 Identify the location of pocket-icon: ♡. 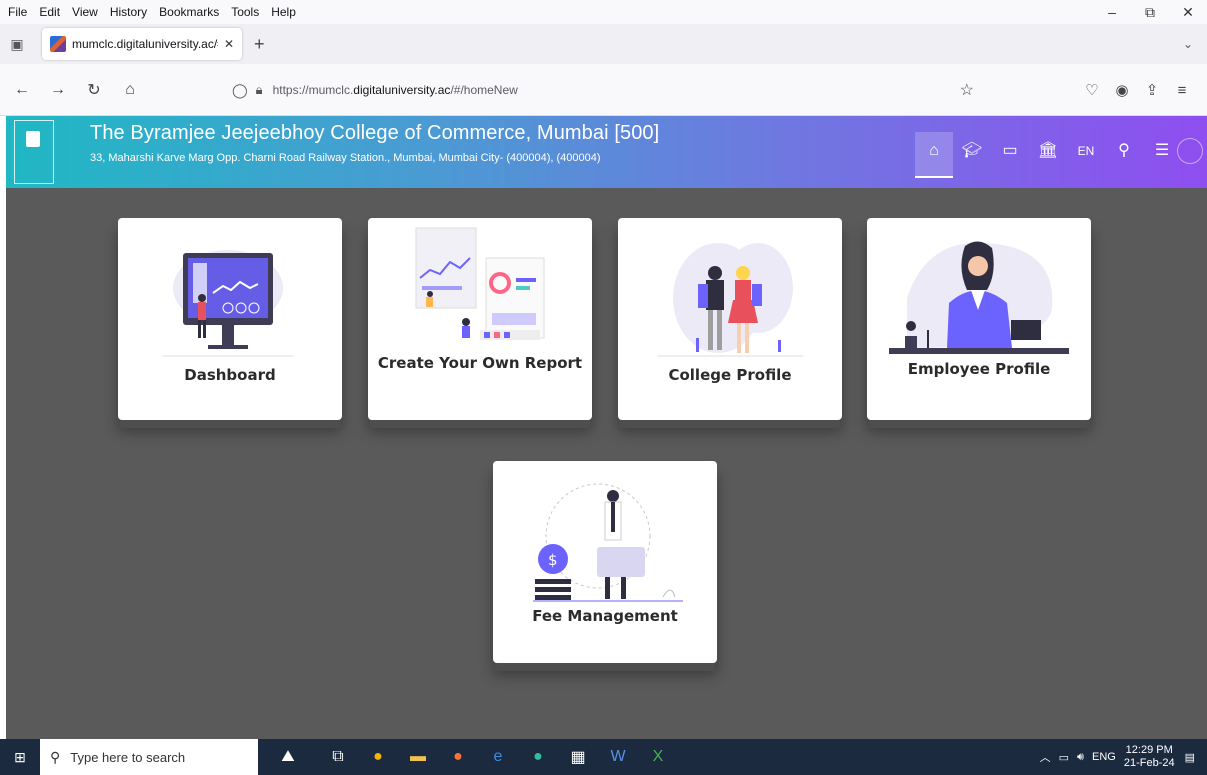
(1092, 90).